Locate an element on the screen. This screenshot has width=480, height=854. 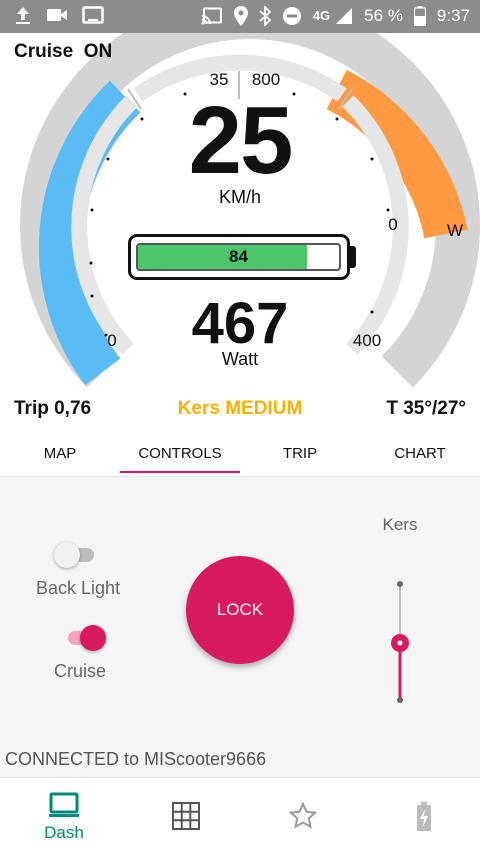
nav-grid is located at coordinates (187, 816).